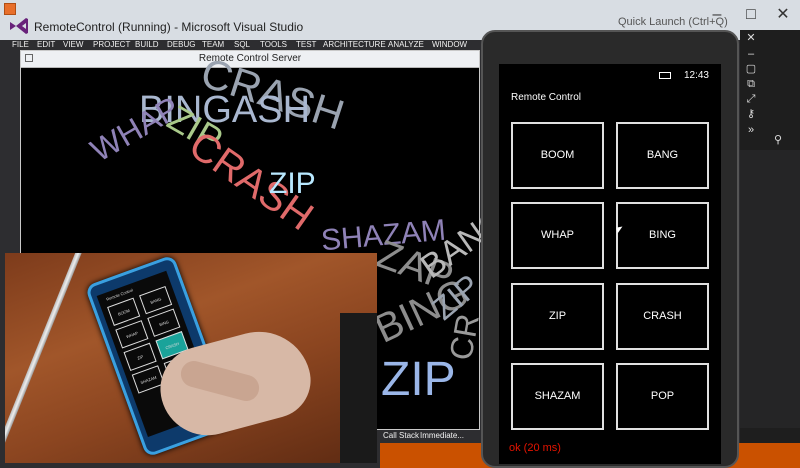 The width and height of the screenshot is (800, 468). Describe the element at coordinates (662, 396) in the screenshot. I see `button-pop: POP` at that location.